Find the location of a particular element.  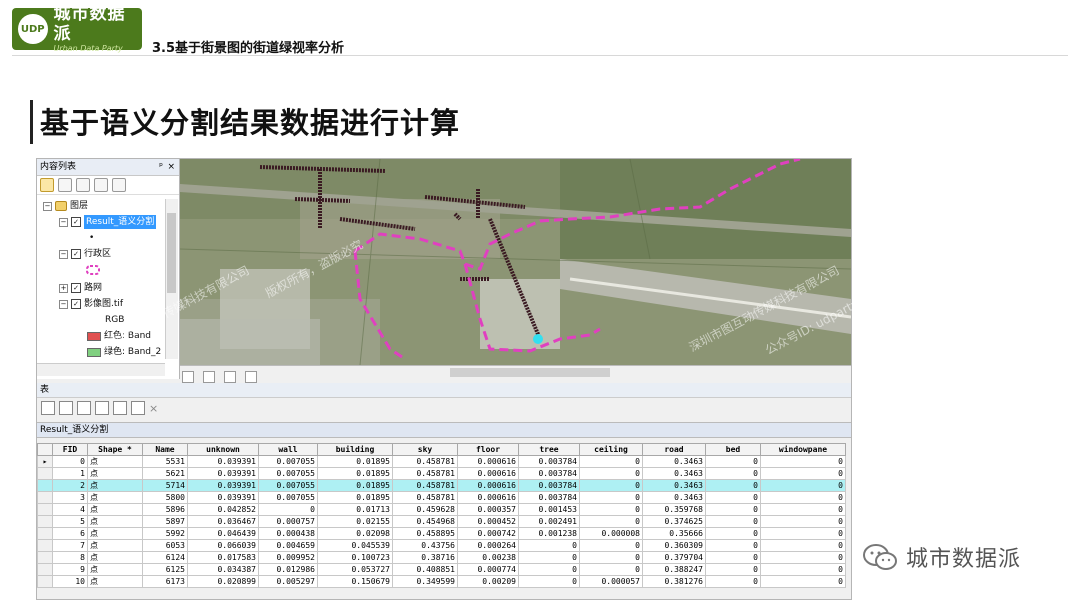

refresh-icon is located at coordinates (230, 376).